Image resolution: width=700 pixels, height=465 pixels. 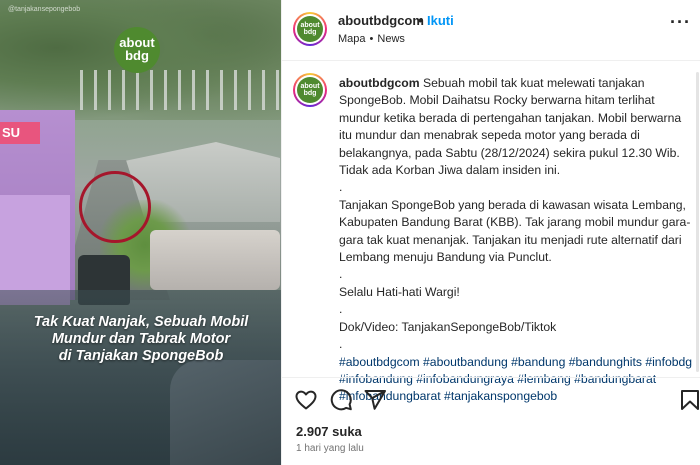 What do you see at coordinates (399, 291) in the screenshot?
I see `caption-text: Selalu Hati-hati Wargi!` at bounding box center [399, 291].